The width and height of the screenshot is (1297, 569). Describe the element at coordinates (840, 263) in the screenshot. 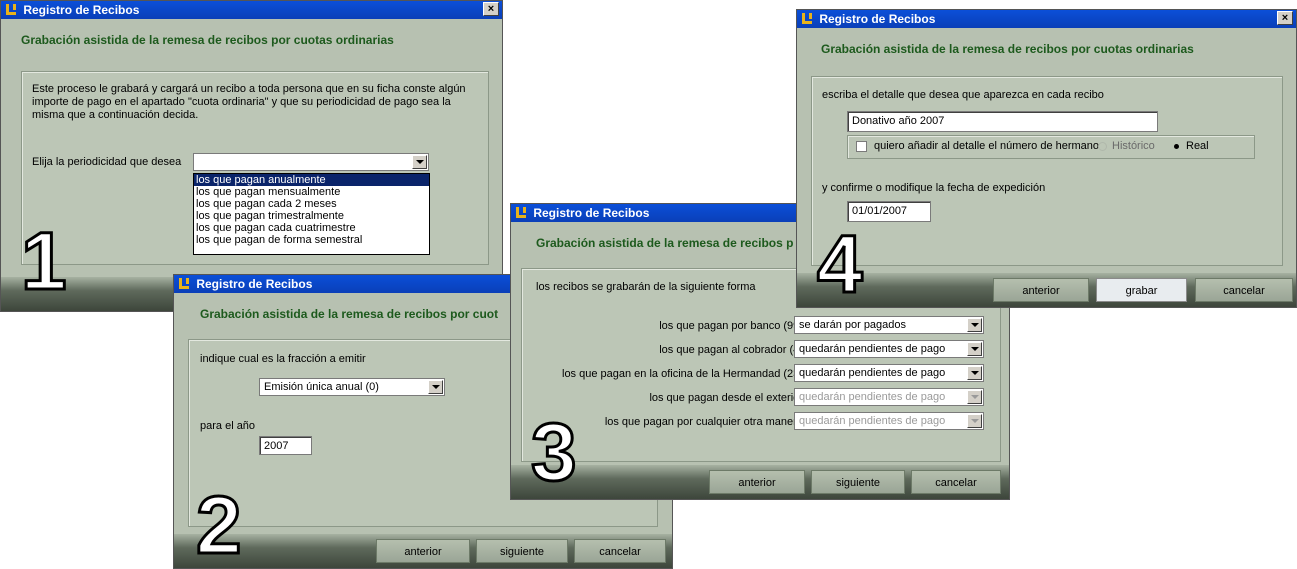

I see `step-number: 4` at that location.